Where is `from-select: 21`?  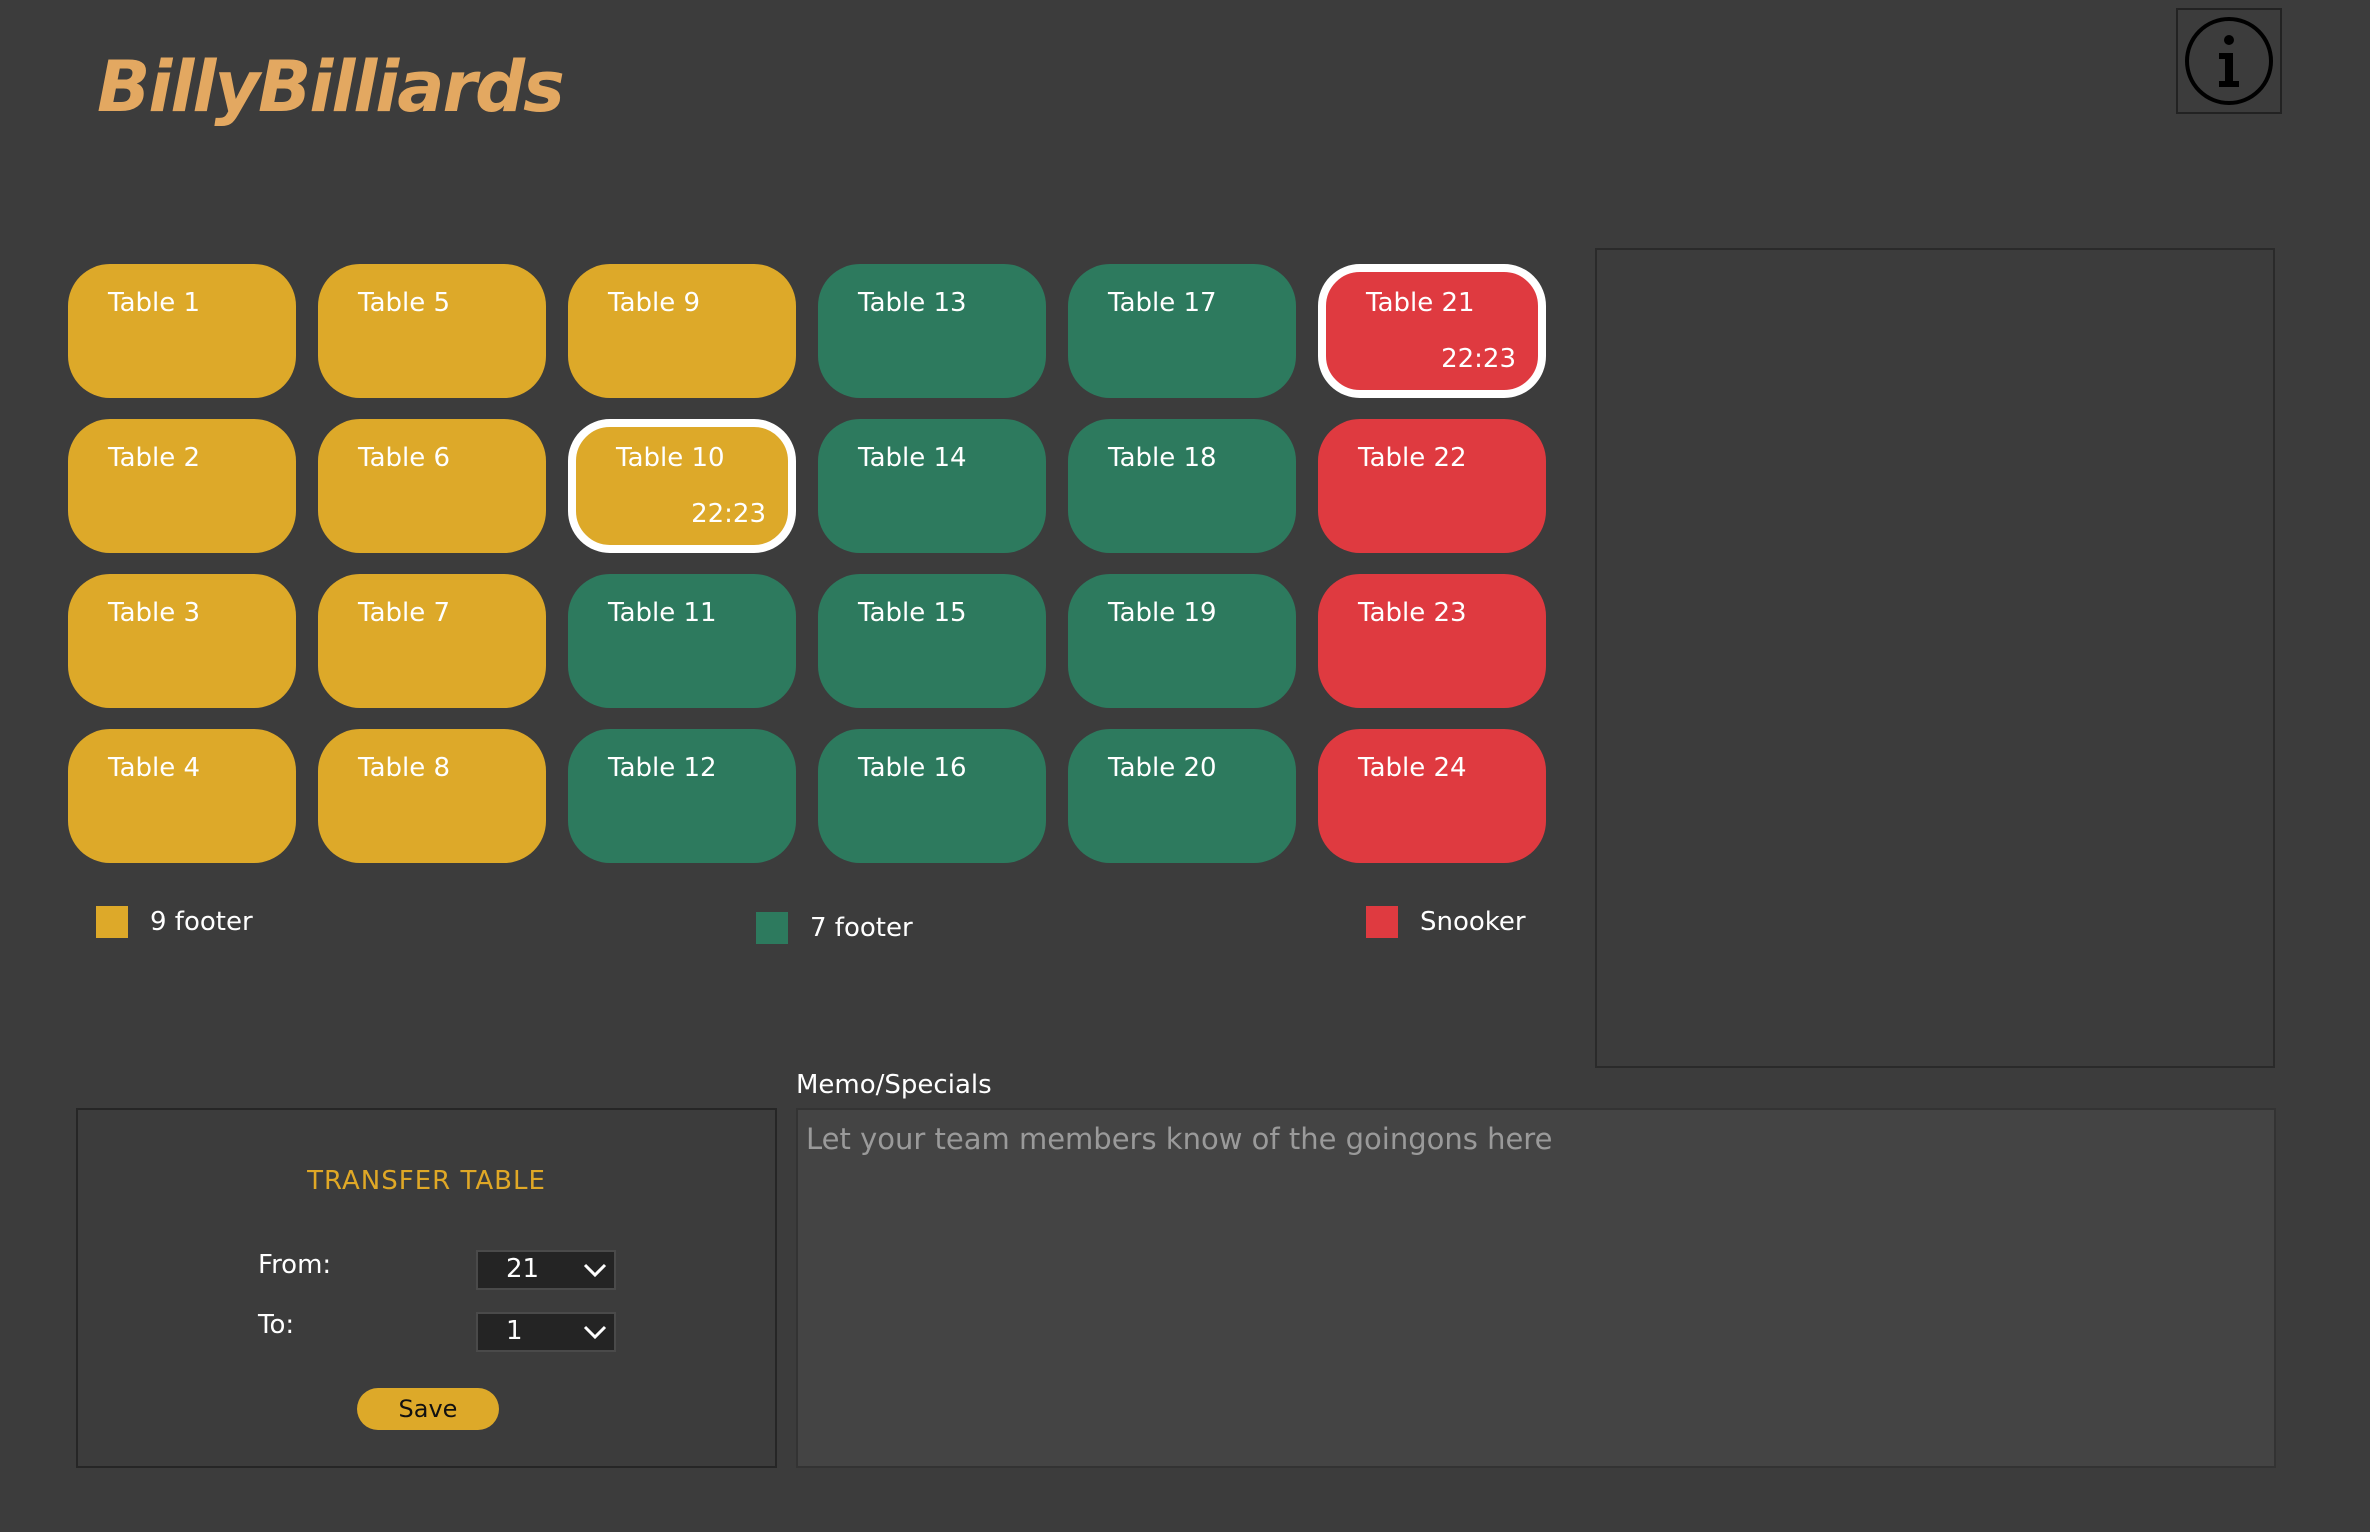
from-select: 21 is located at coordinates (546, 1270).